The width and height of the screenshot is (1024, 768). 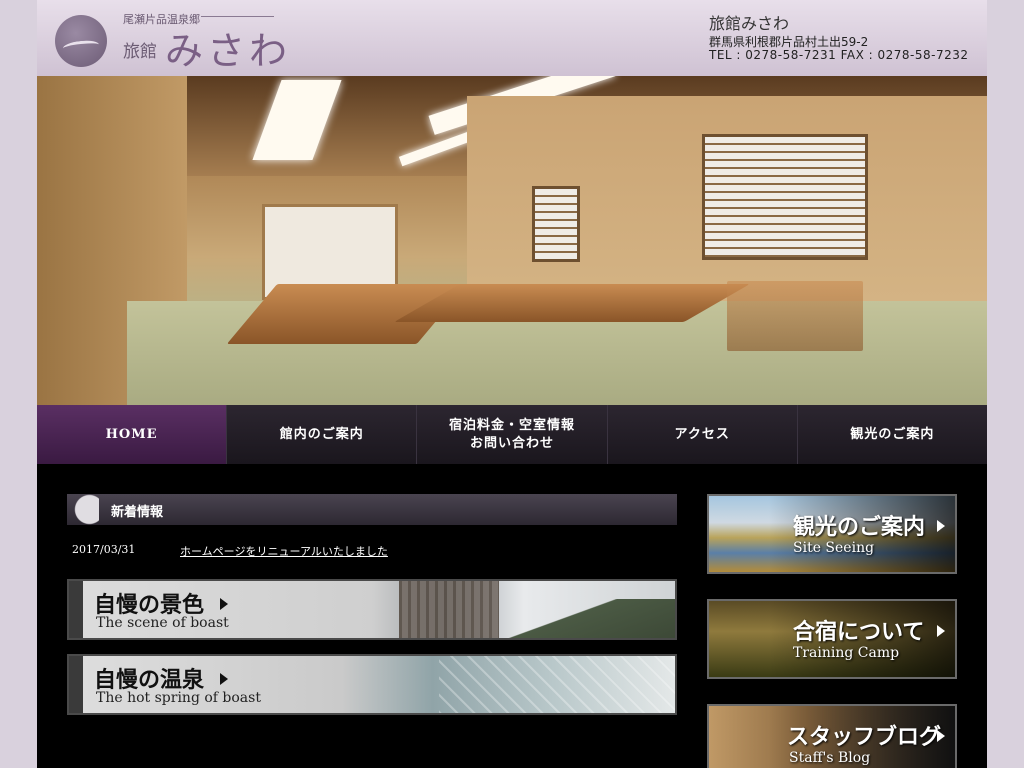 I want to click on mountain-image, so click(x=587, y=618).